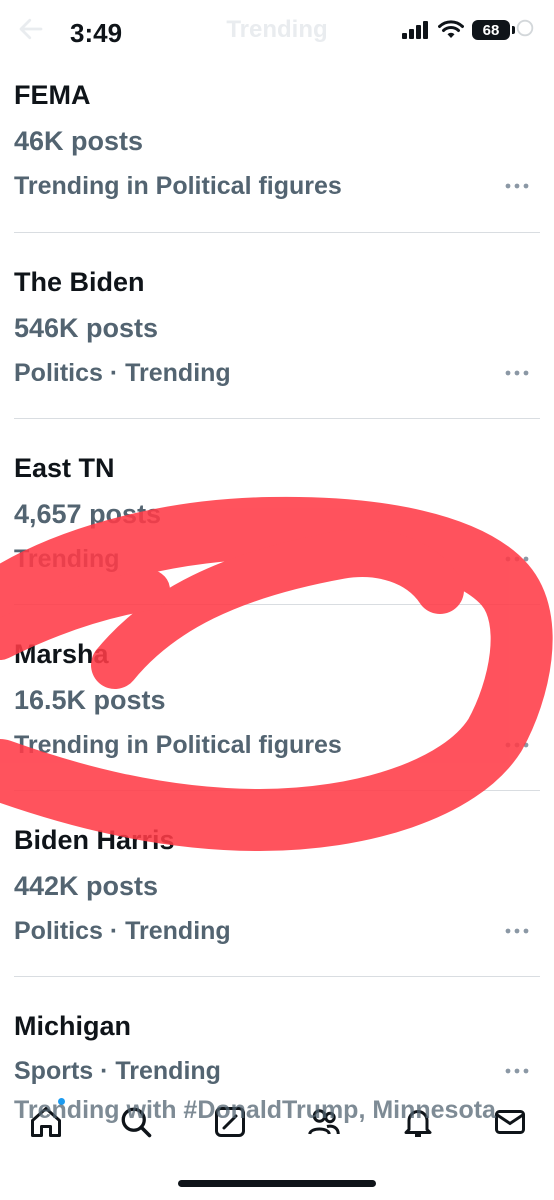 The width and height of the screenshot is (554, 1200). I want to click on status-icons: 68, so click(458, 30).